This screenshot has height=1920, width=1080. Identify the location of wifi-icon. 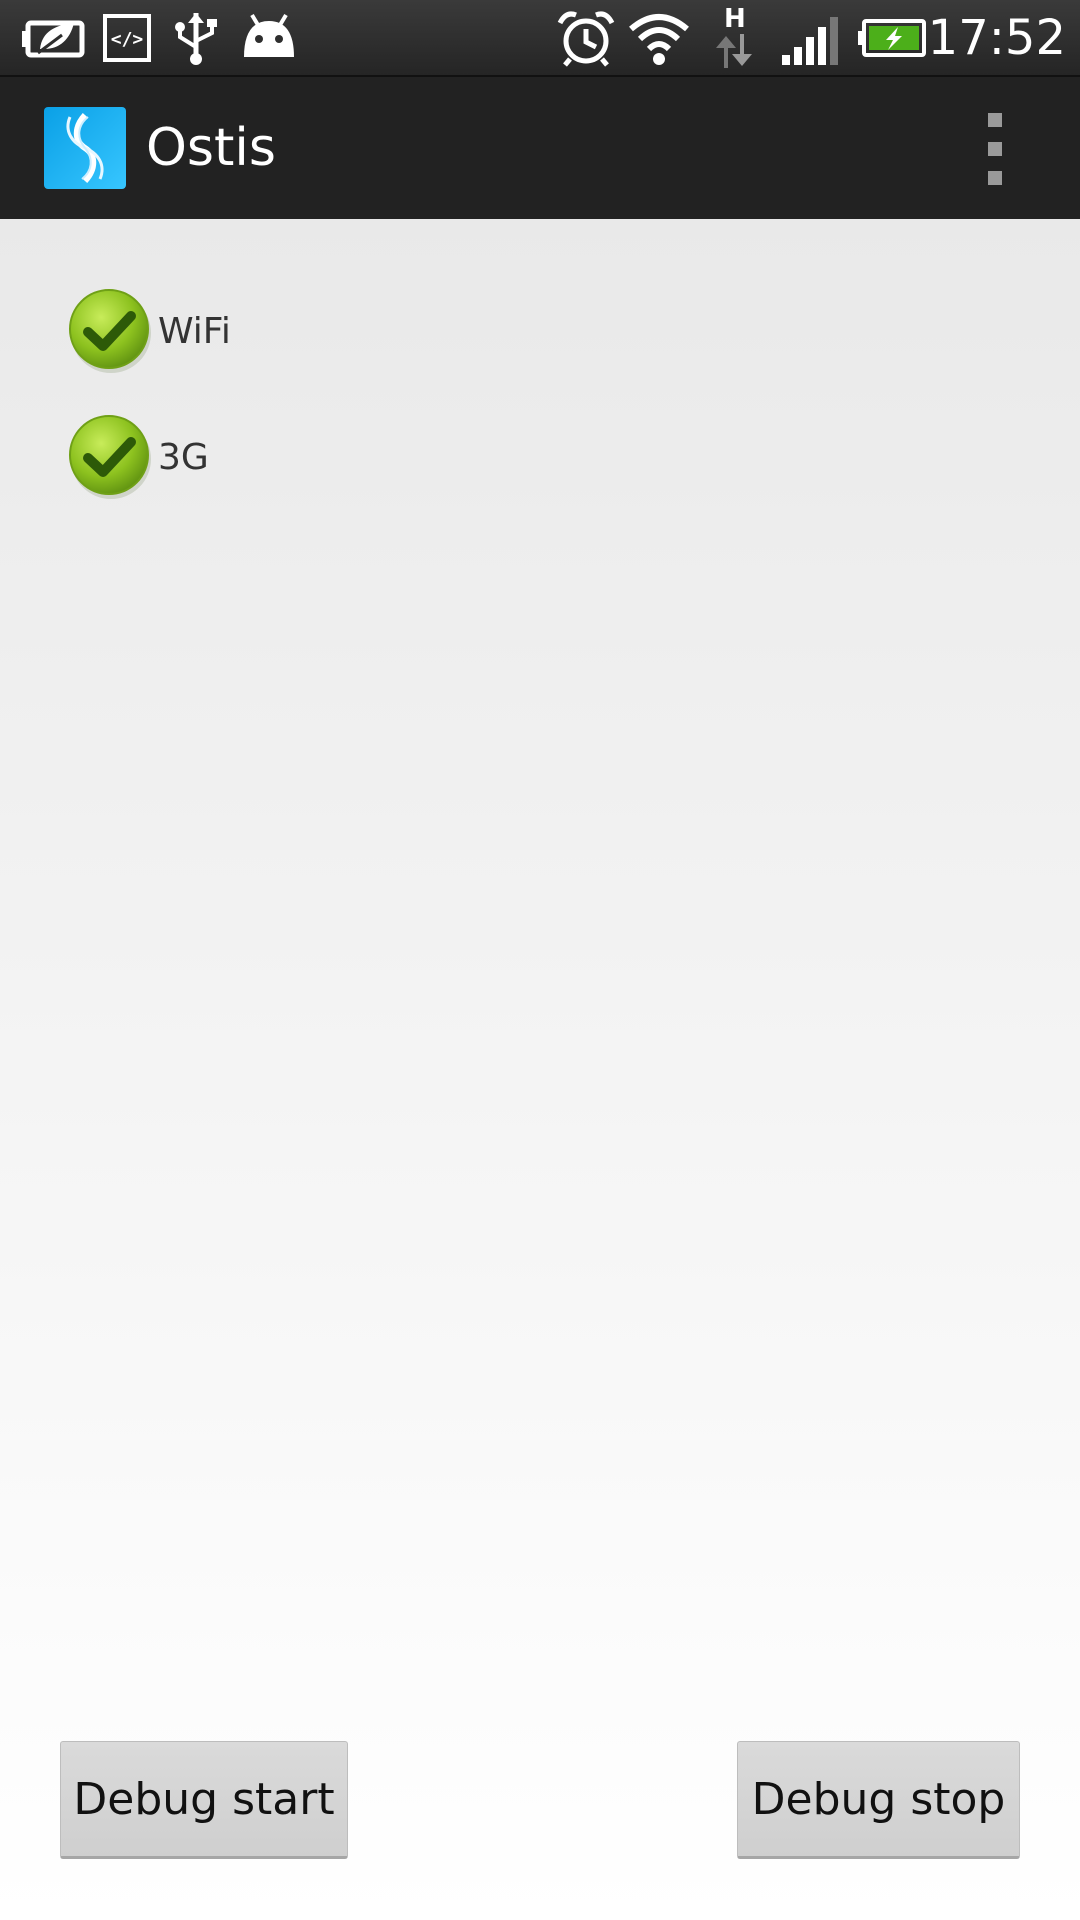
(659, 39).